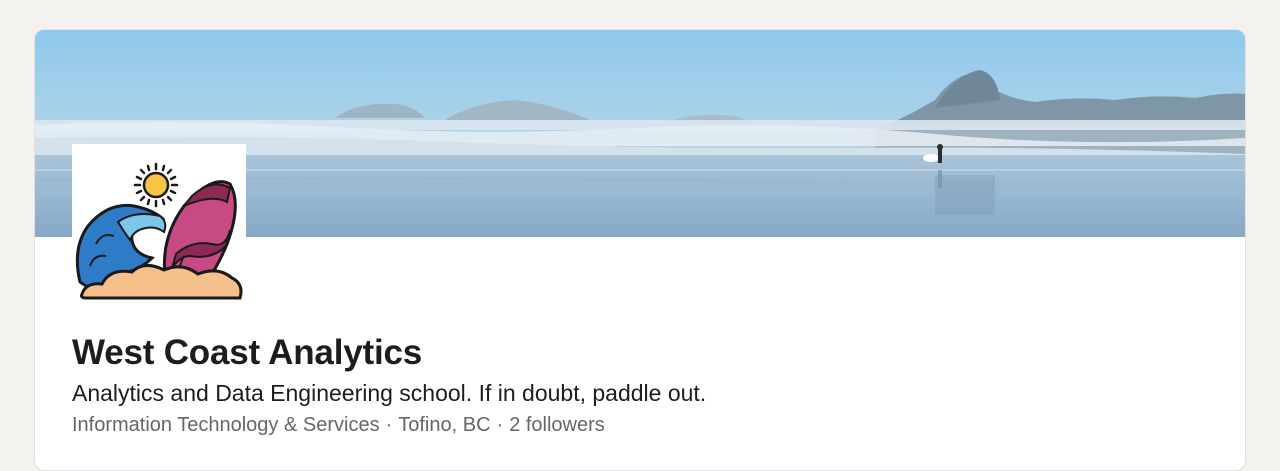 This screenshot has width=1280, height=471. Describe the element at coordinates (444, 425) in the screenshot. I see `location-label: Tofino, BC` at that location.